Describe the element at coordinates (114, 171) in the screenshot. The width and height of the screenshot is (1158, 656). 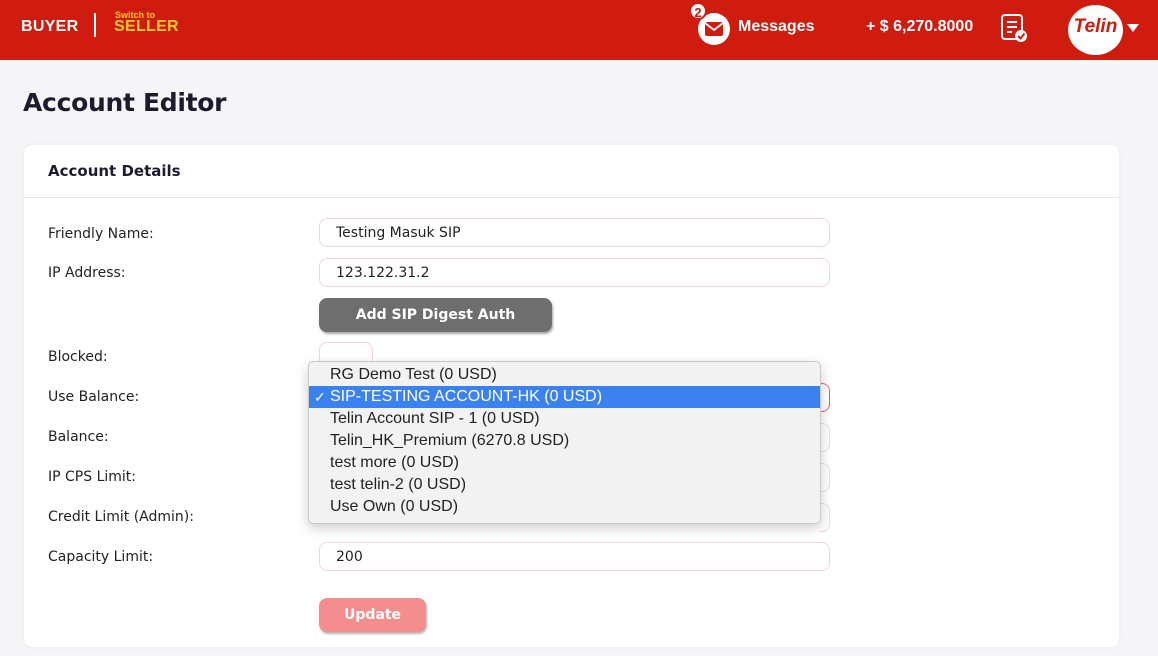
I see `card-title: Account Details` at that location.